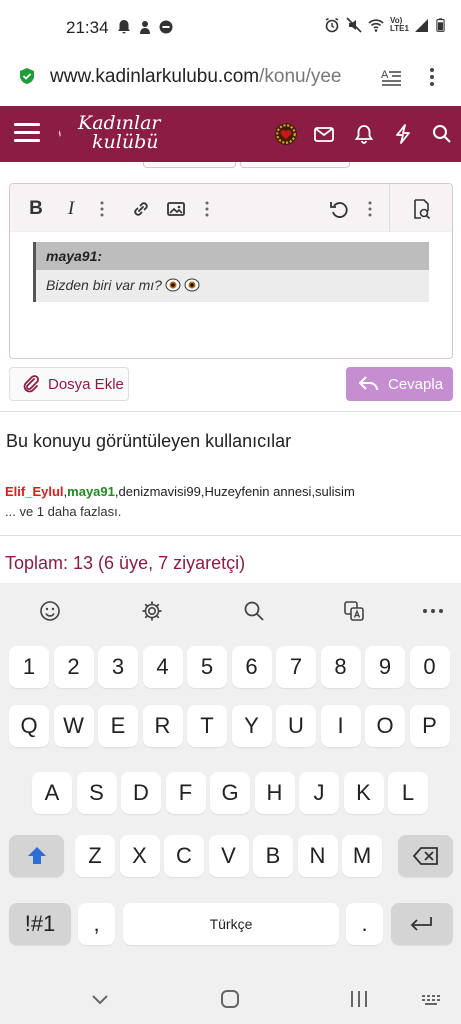 The width and height of the screenshot is (461, 1024). I want to click on url-text: www.kadinlarkulubu.com/konu/yee, so click(209, 77).